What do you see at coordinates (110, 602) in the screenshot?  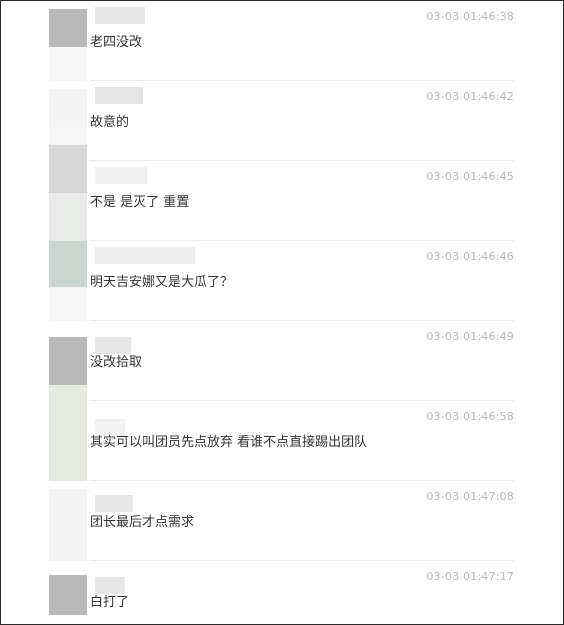 I see `comment-text: 白打了` at bounding box center [110, 602].